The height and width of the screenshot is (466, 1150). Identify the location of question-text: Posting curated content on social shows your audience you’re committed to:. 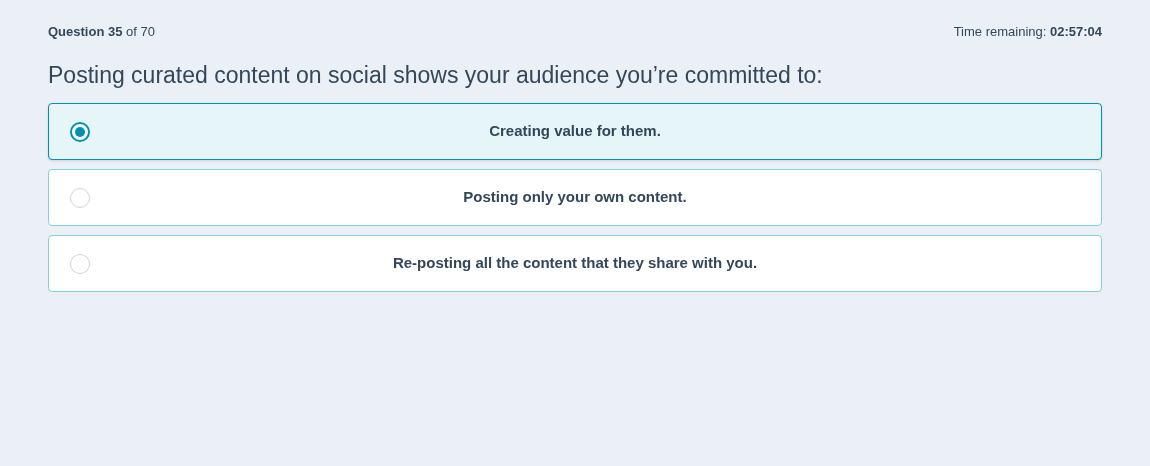
(436, 75).